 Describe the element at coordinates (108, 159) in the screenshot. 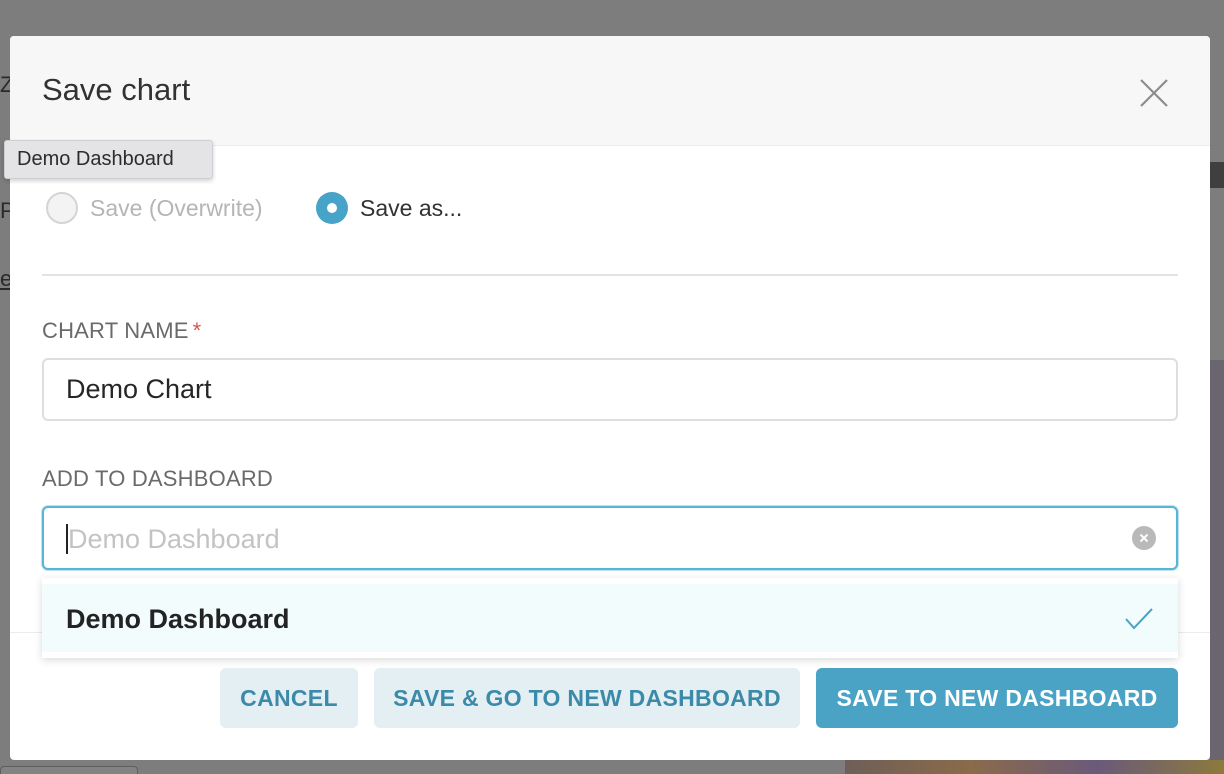

I see `tooltip: Demo Dashboard` at that location.